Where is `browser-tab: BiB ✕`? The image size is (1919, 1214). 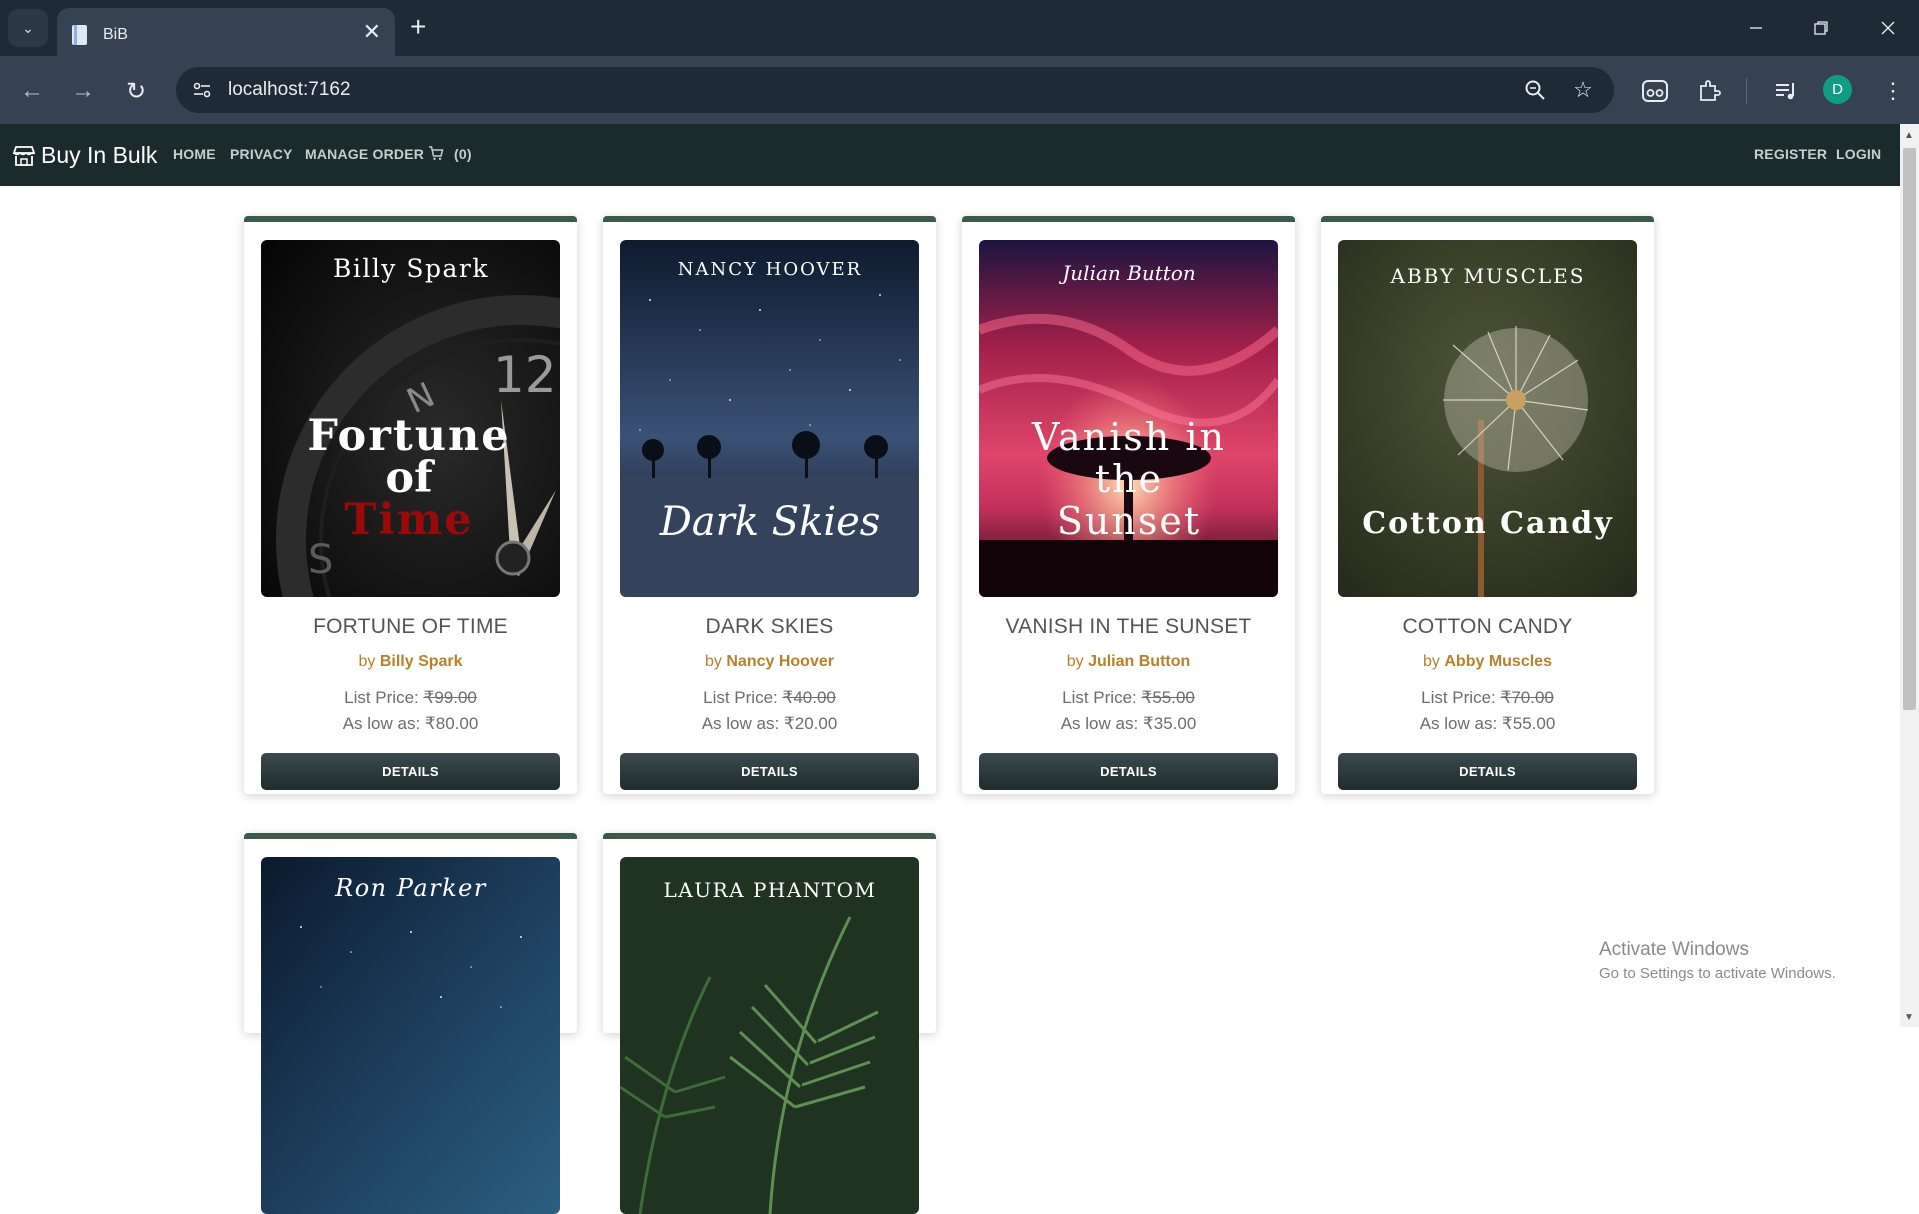 browser-tab: BiB ✕ is located at coordinates (226, 32).